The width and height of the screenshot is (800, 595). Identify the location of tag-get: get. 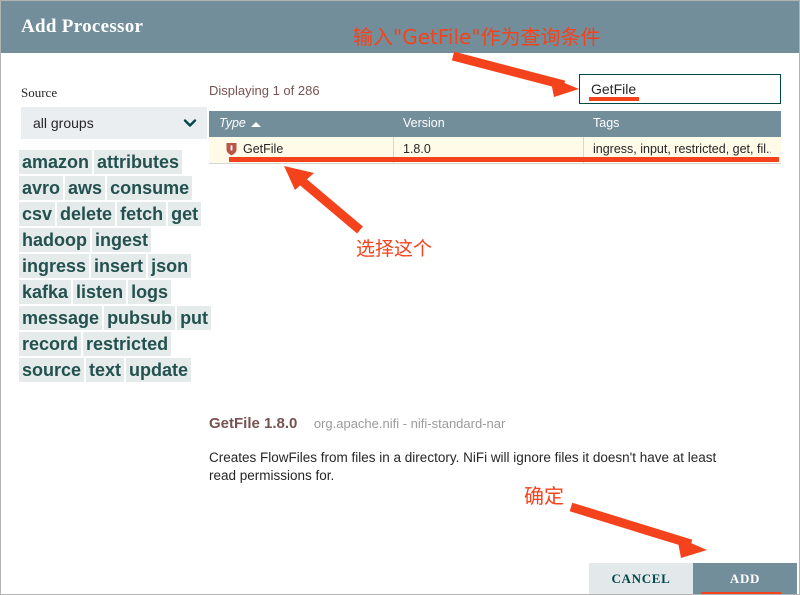
(185, 214).